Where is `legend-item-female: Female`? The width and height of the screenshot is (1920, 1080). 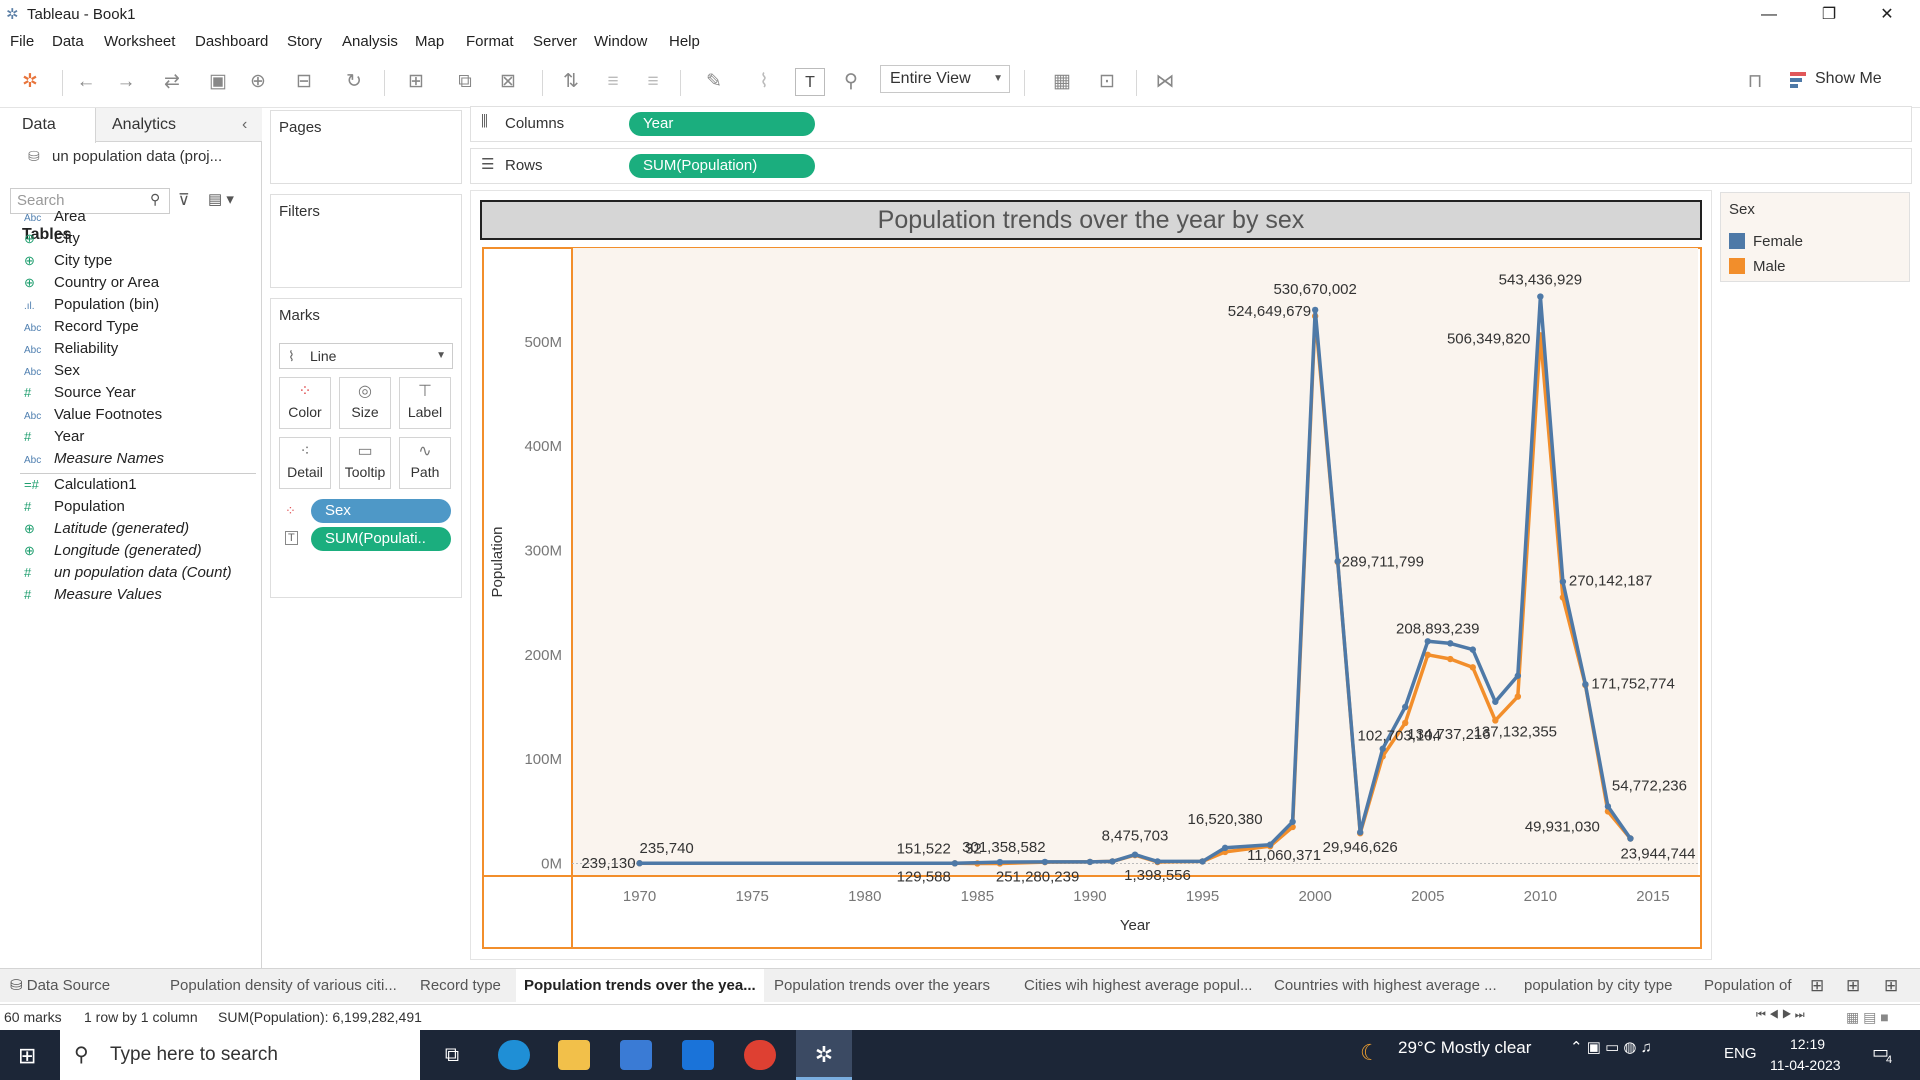
legend-item-female: Female is located at coordinates (1766, 241).